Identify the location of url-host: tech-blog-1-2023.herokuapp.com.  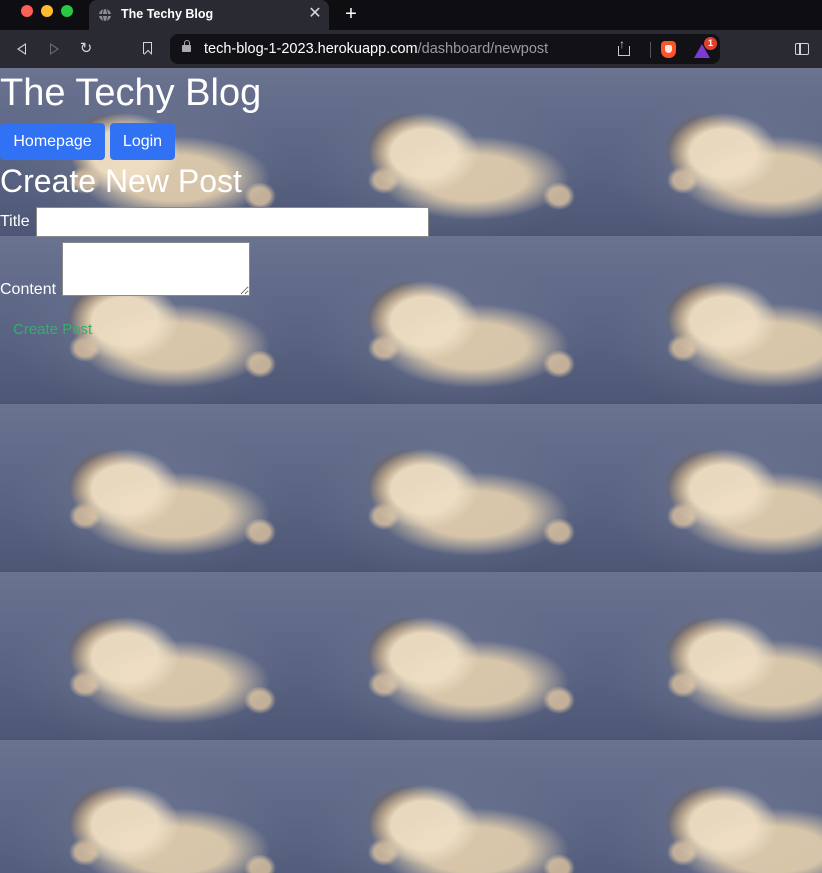
(311, 49).